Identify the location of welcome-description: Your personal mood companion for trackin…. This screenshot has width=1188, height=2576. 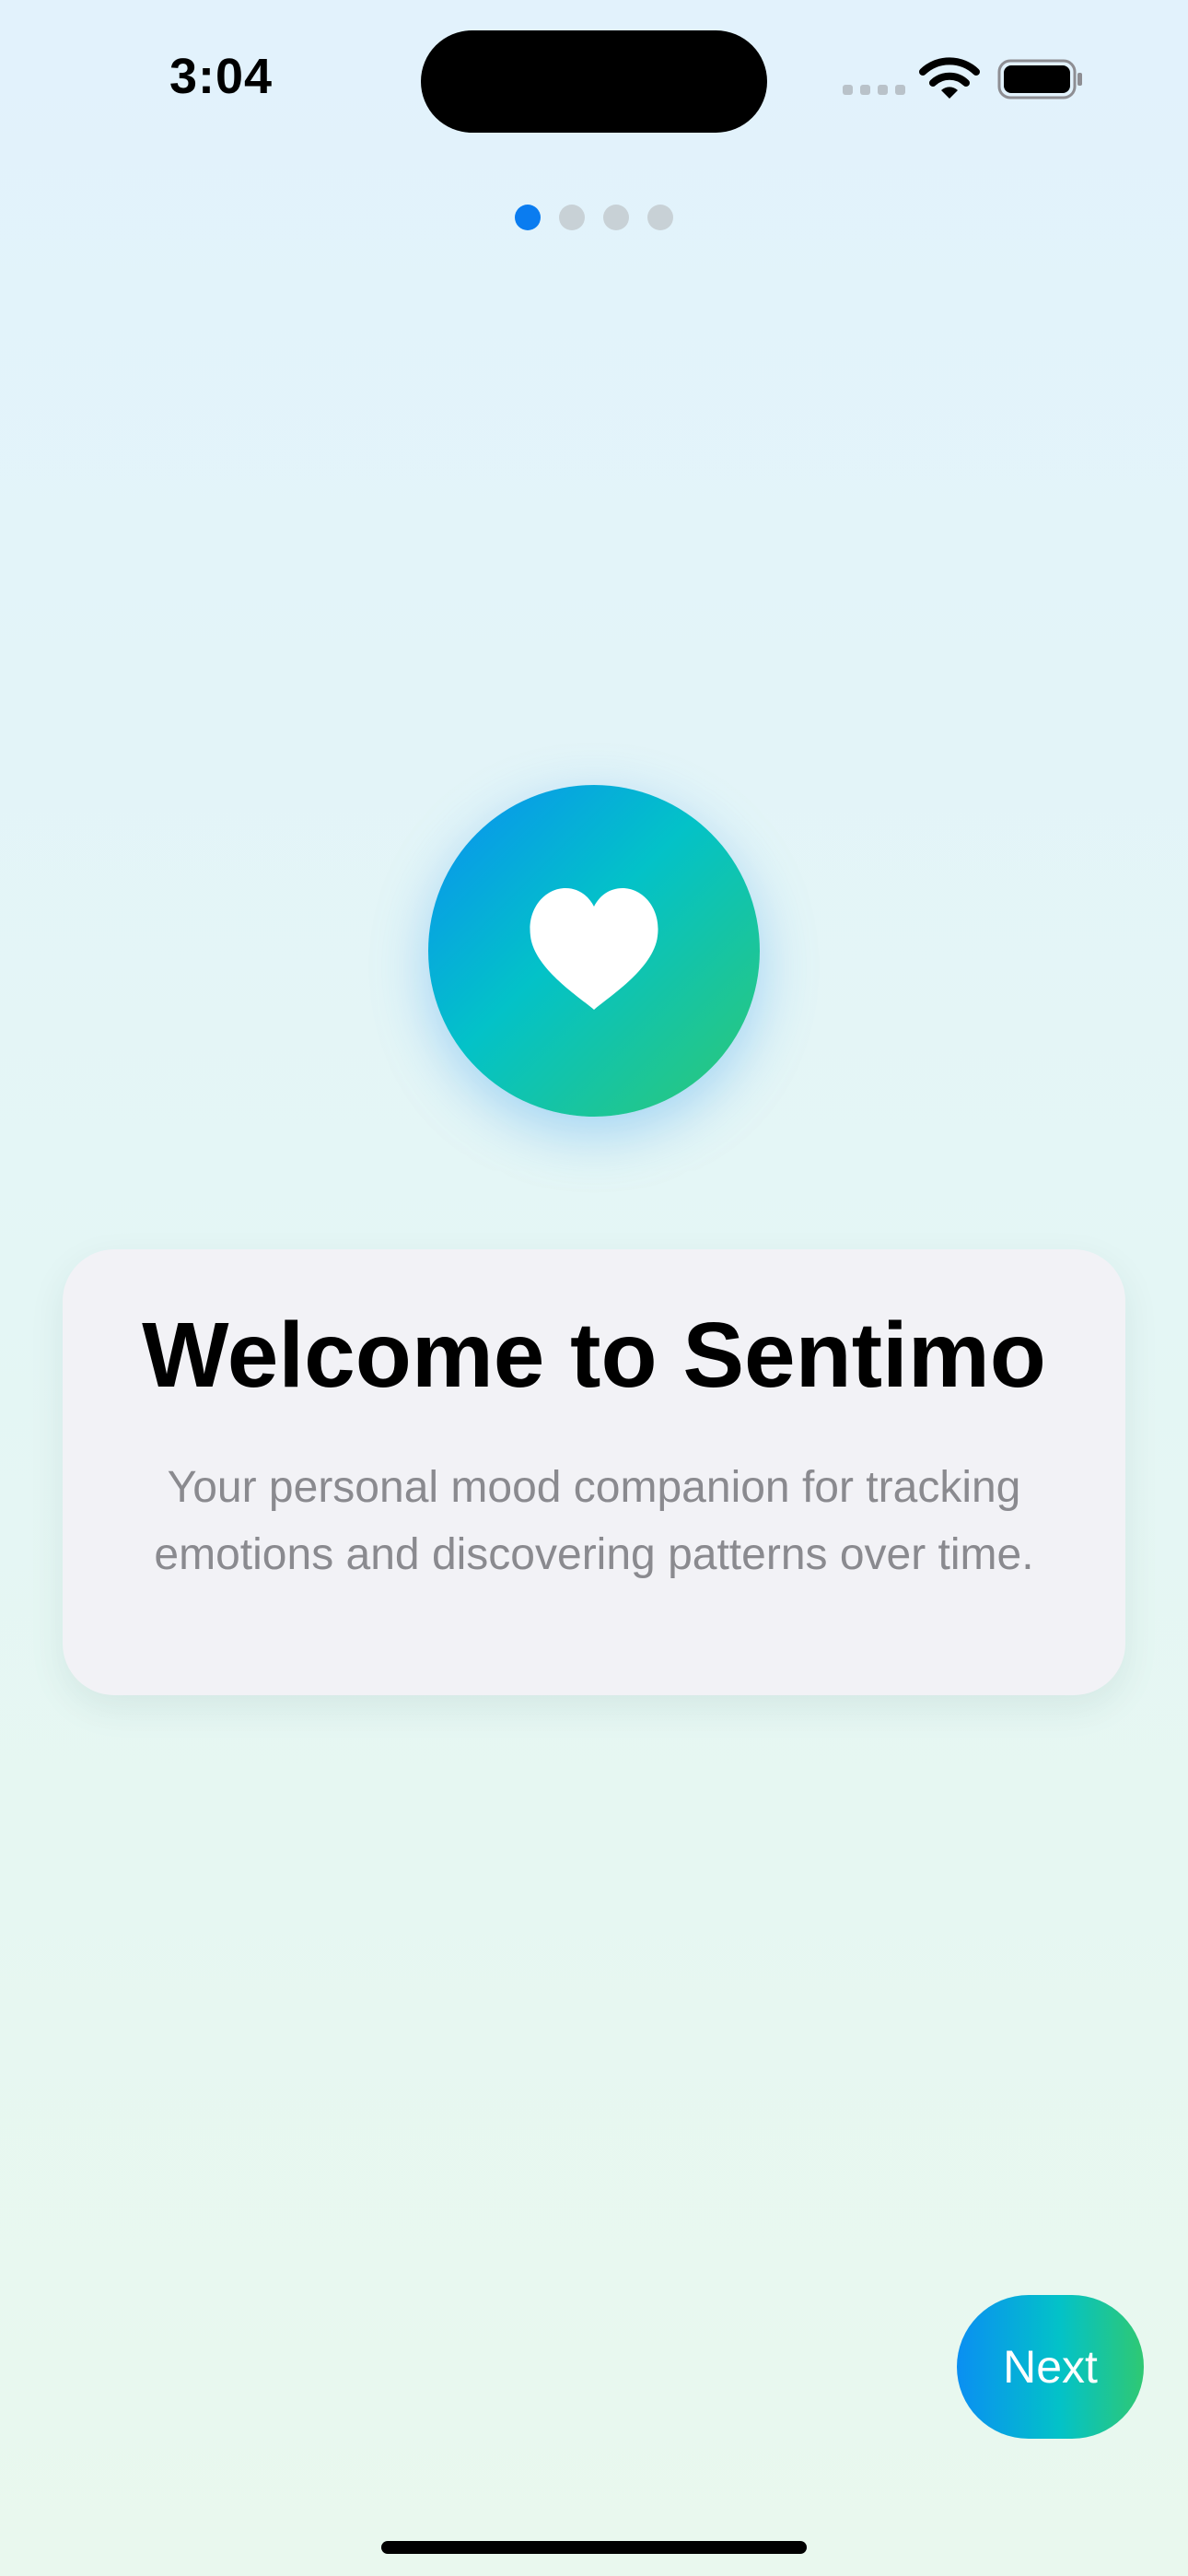
(594, 1521).